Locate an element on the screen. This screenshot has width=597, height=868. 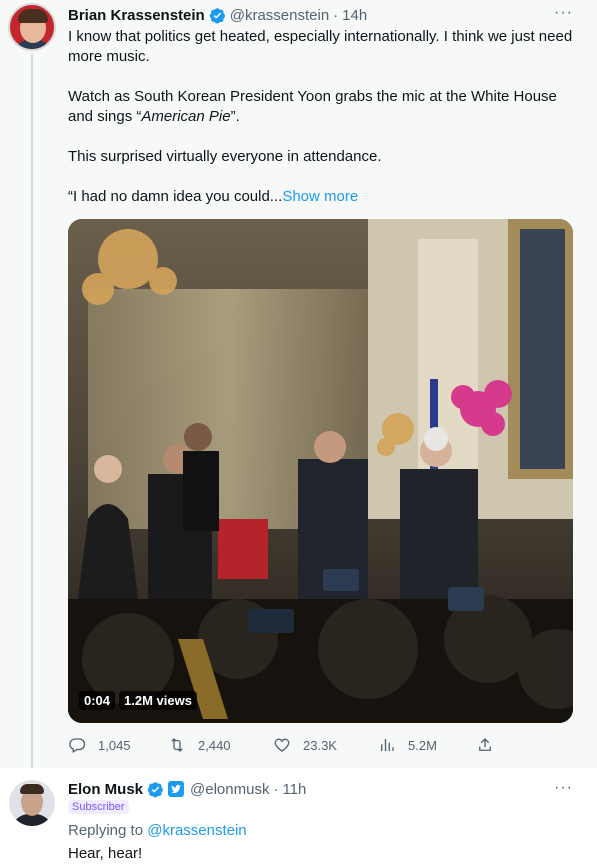
reply-button: 1,045 is located at coordinates (99, 745).